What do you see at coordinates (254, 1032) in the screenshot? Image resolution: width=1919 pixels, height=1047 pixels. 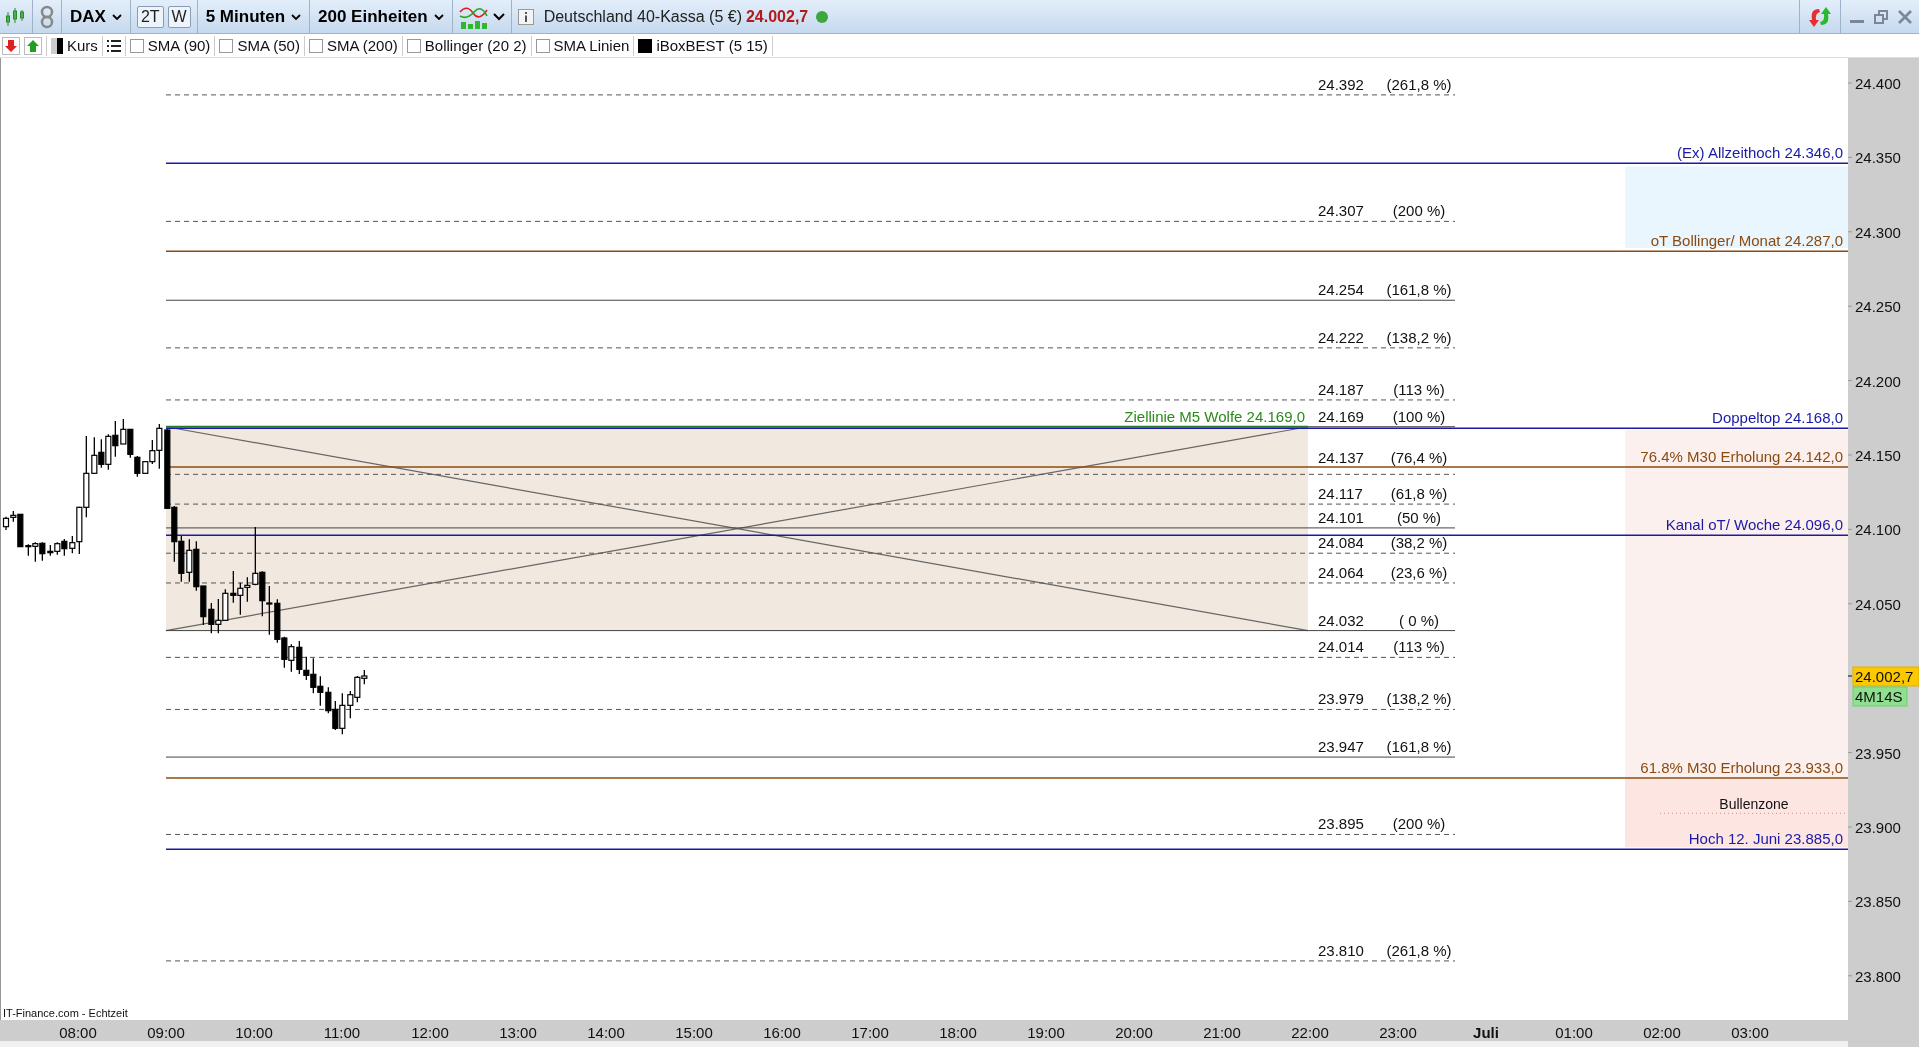 I see `time-axis-label: 10:00` at bounding box center [254, 1032].